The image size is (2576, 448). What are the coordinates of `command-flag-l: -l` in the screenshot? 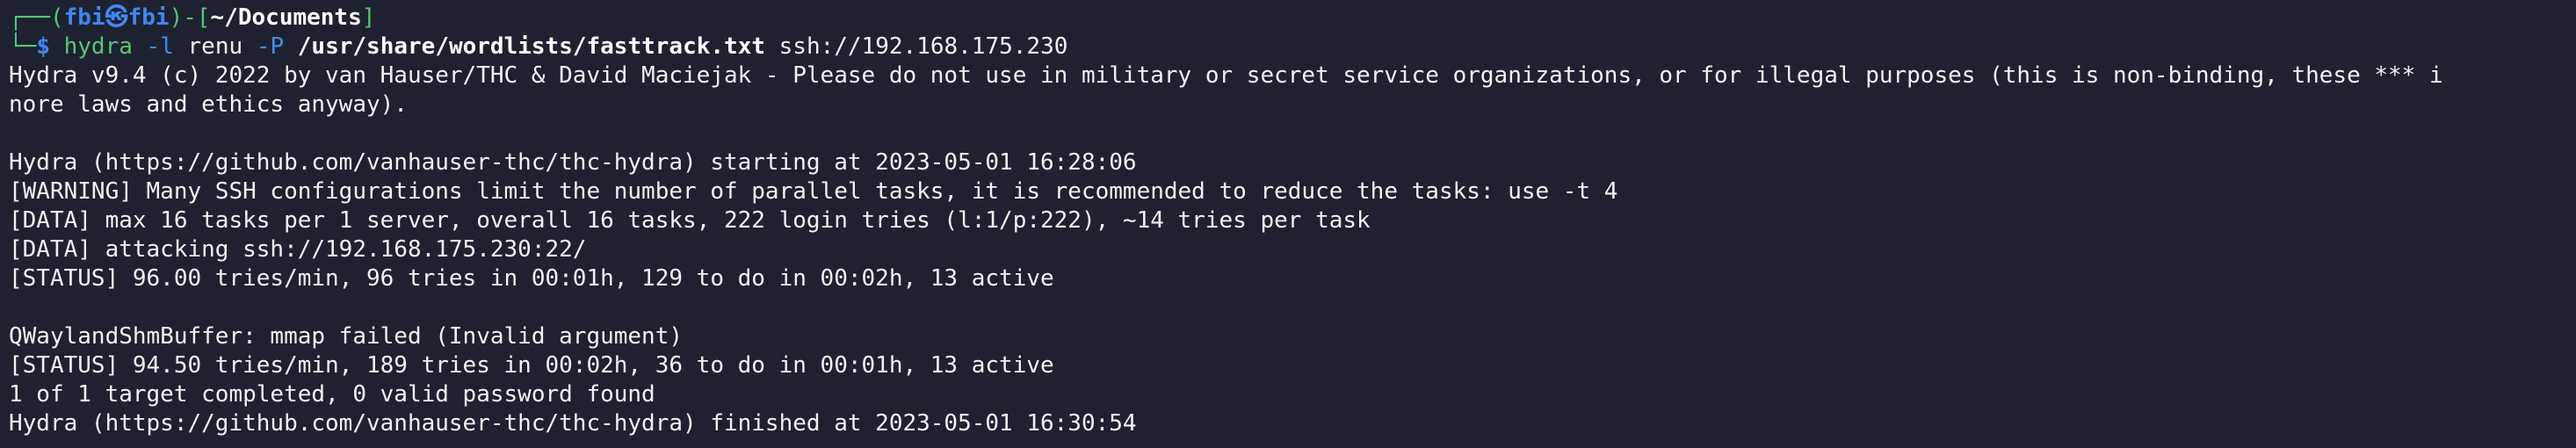 It's located at (160, 46).